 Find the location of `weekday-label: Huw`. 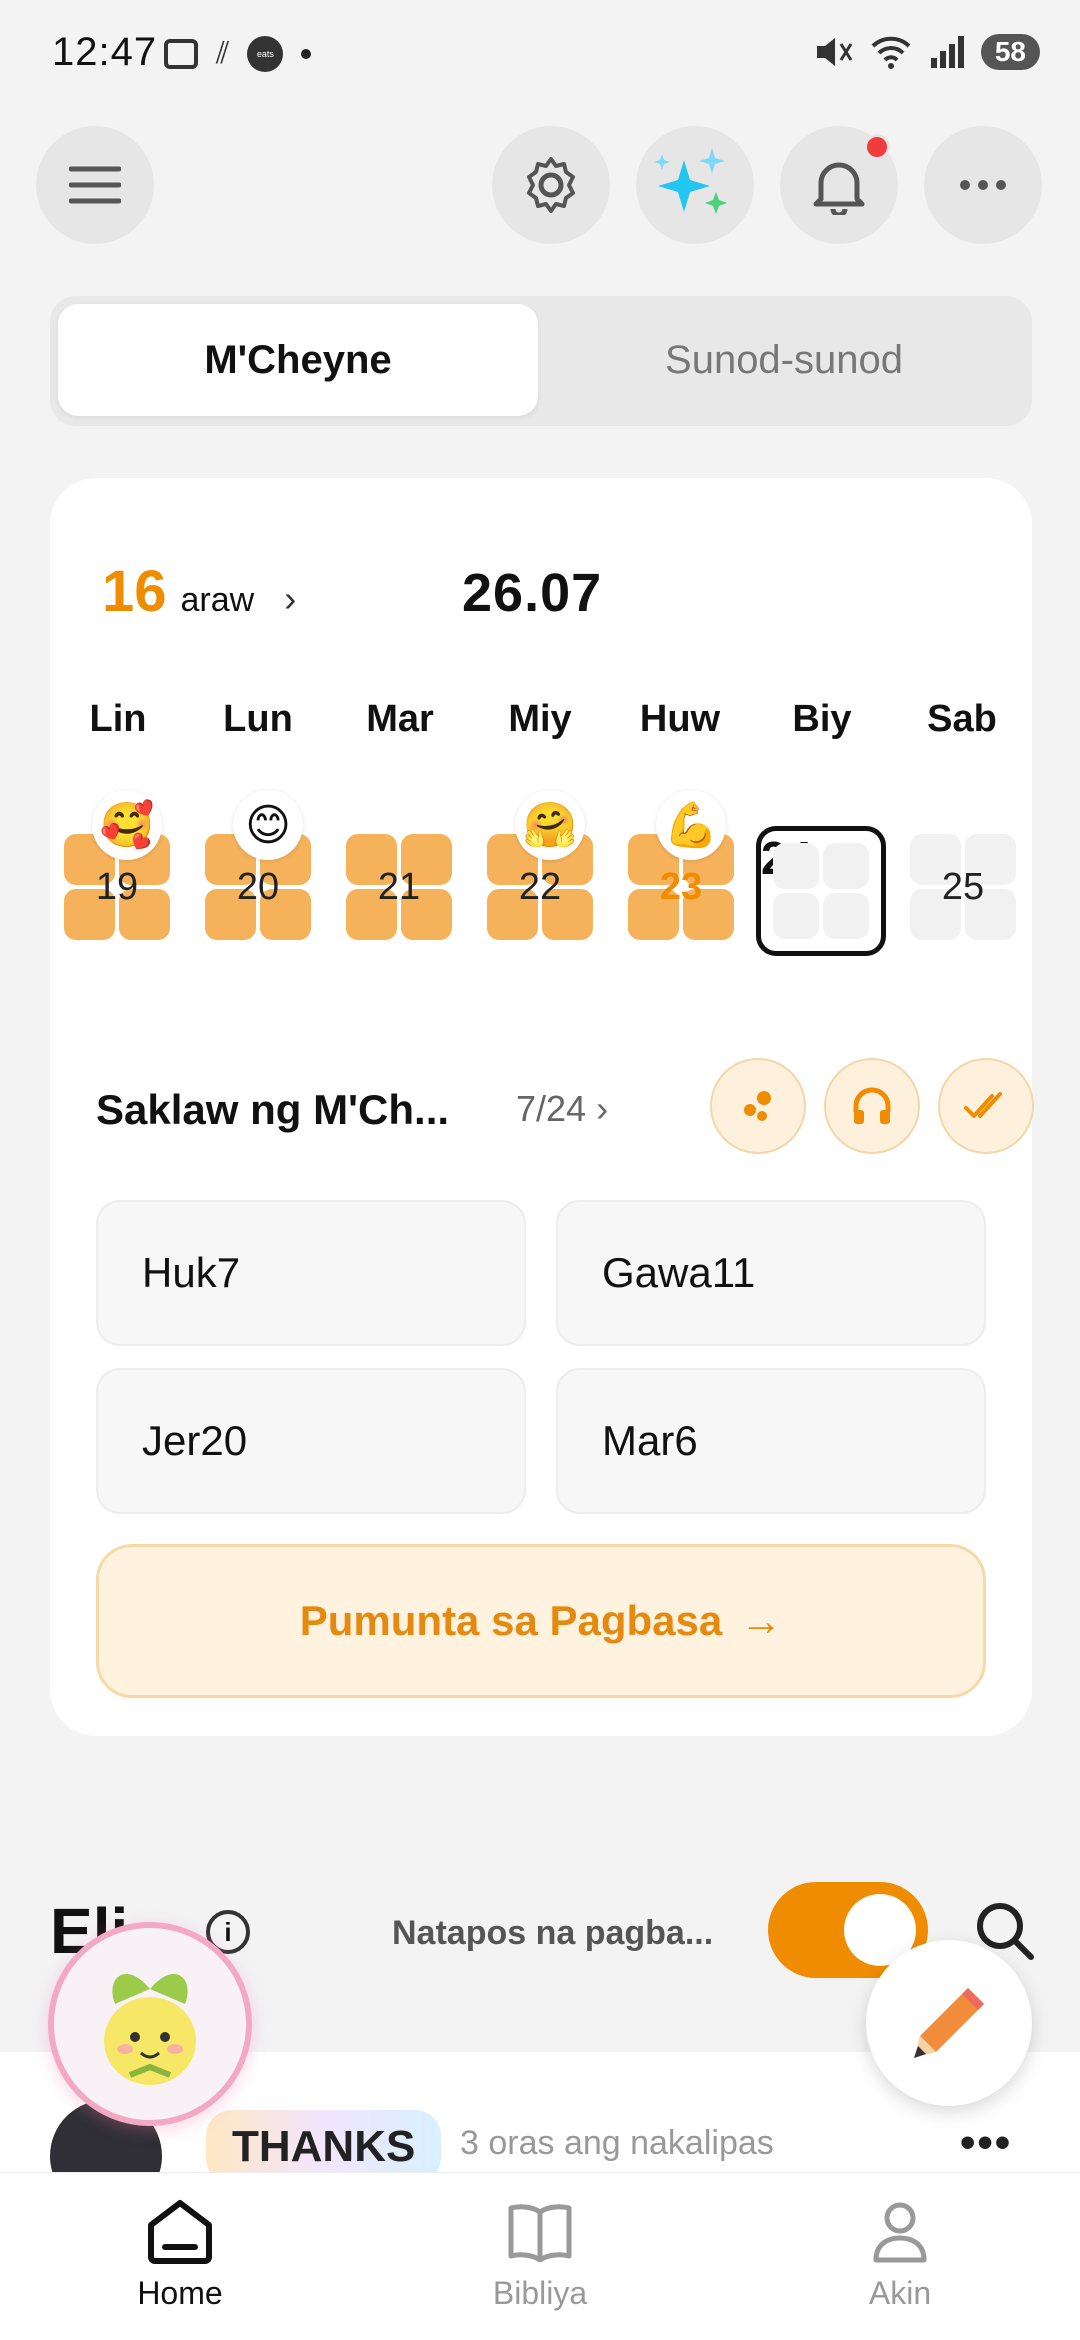

weekday-label: Huw is located at coordinates (680, 719).